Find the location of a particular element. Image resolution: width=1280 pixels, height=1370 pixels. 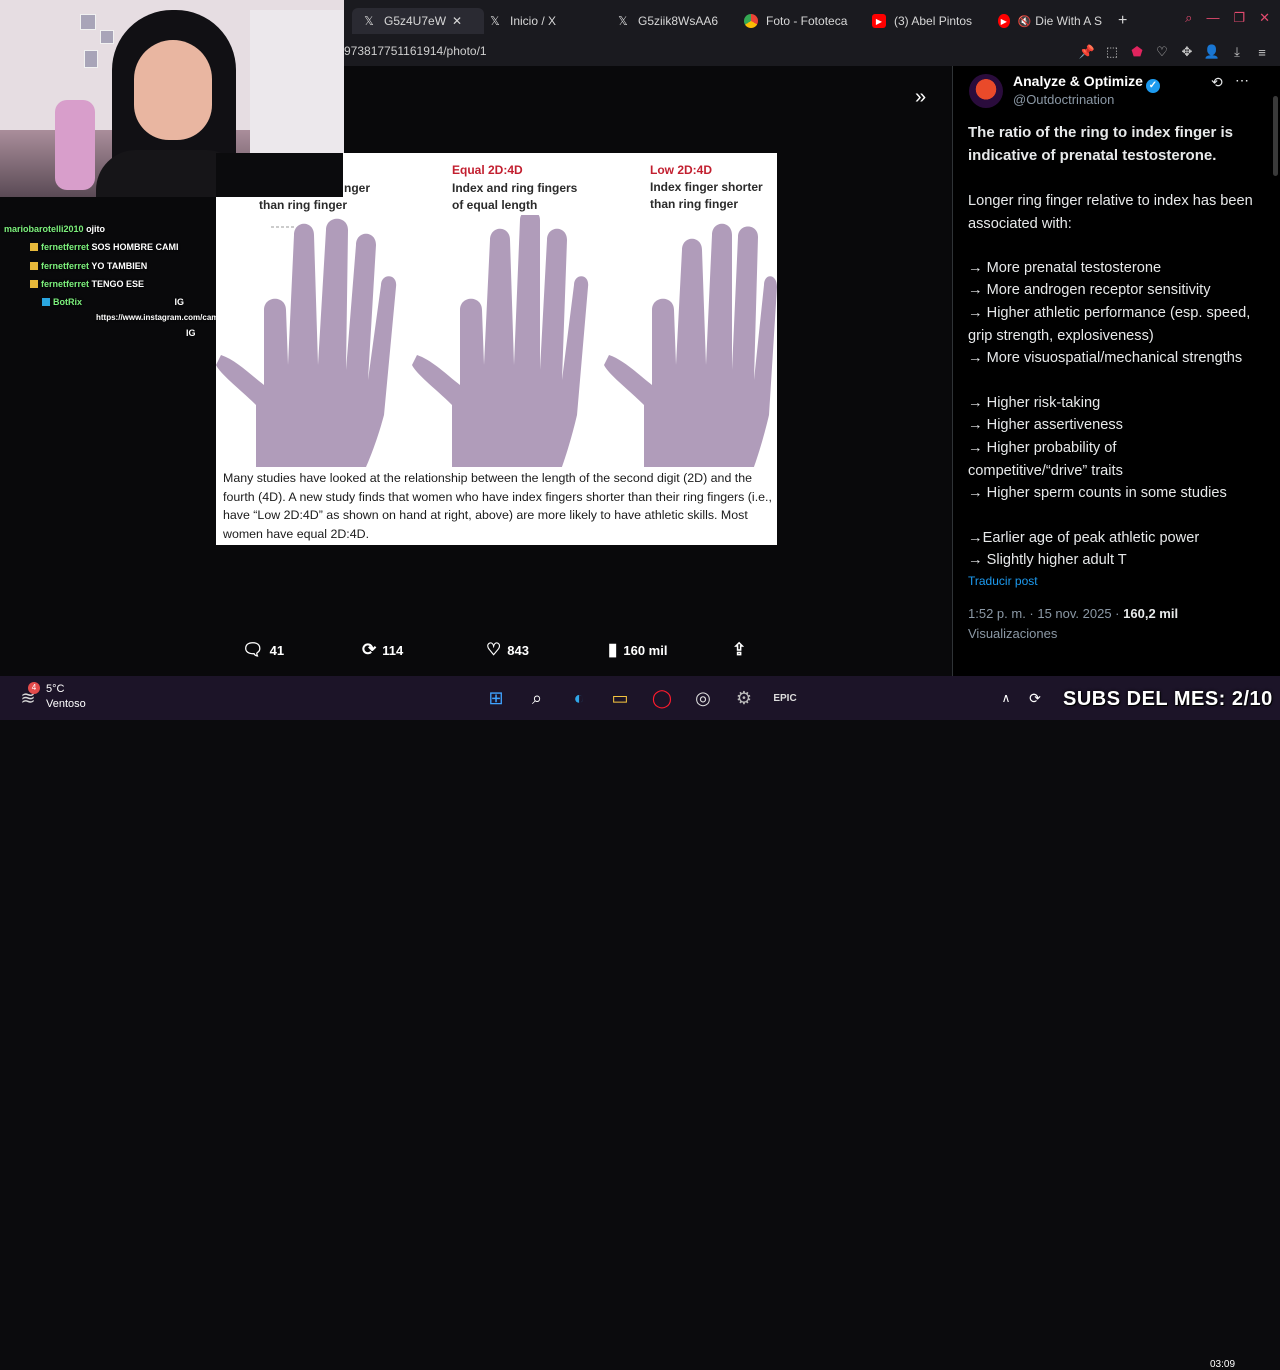

scrollbar is located at coordinates (1275, 136).